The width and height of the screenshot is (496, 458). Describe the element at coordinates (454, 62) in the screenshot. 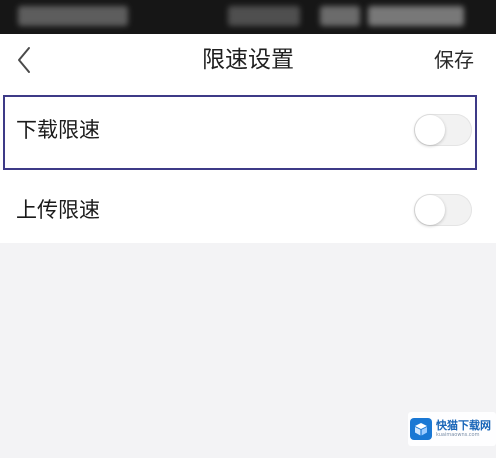

I see `save-button: 保存` at that location.